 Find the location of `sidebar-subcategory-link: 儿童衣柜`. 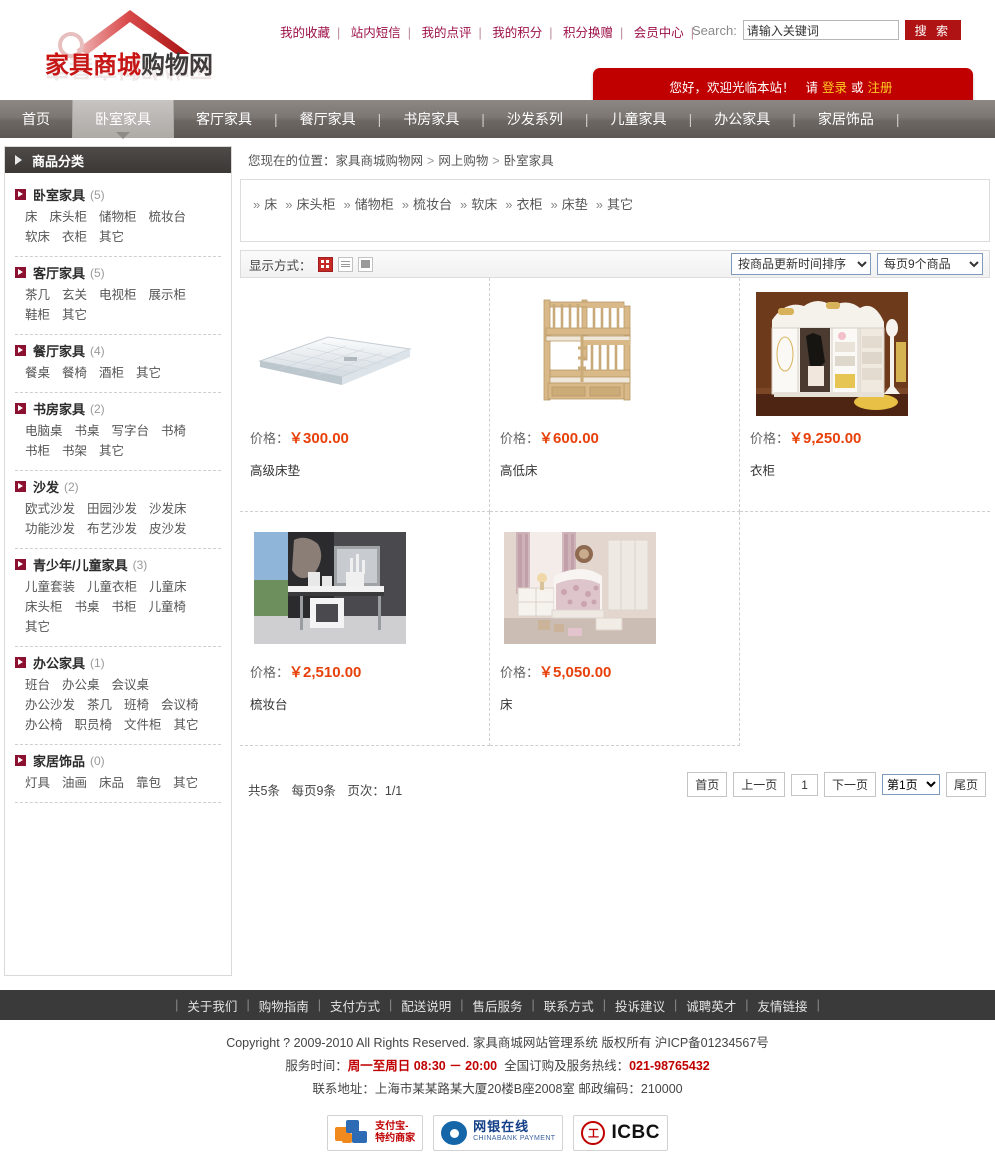

sidebar-subcategory-link: 儿童衣柜 is located at coordinates (112, 587).